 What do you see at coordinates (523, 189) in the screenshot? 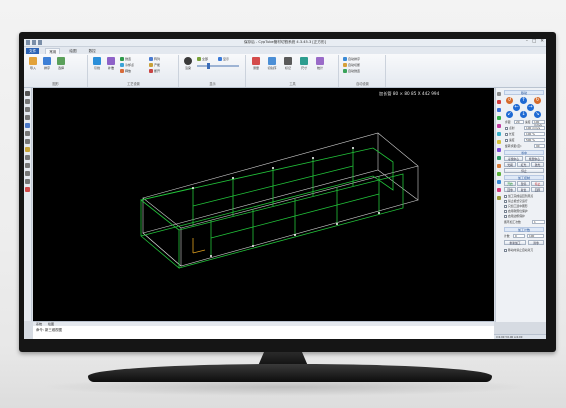
I see `reset-button: 复位` at bounding box center [523, 189].